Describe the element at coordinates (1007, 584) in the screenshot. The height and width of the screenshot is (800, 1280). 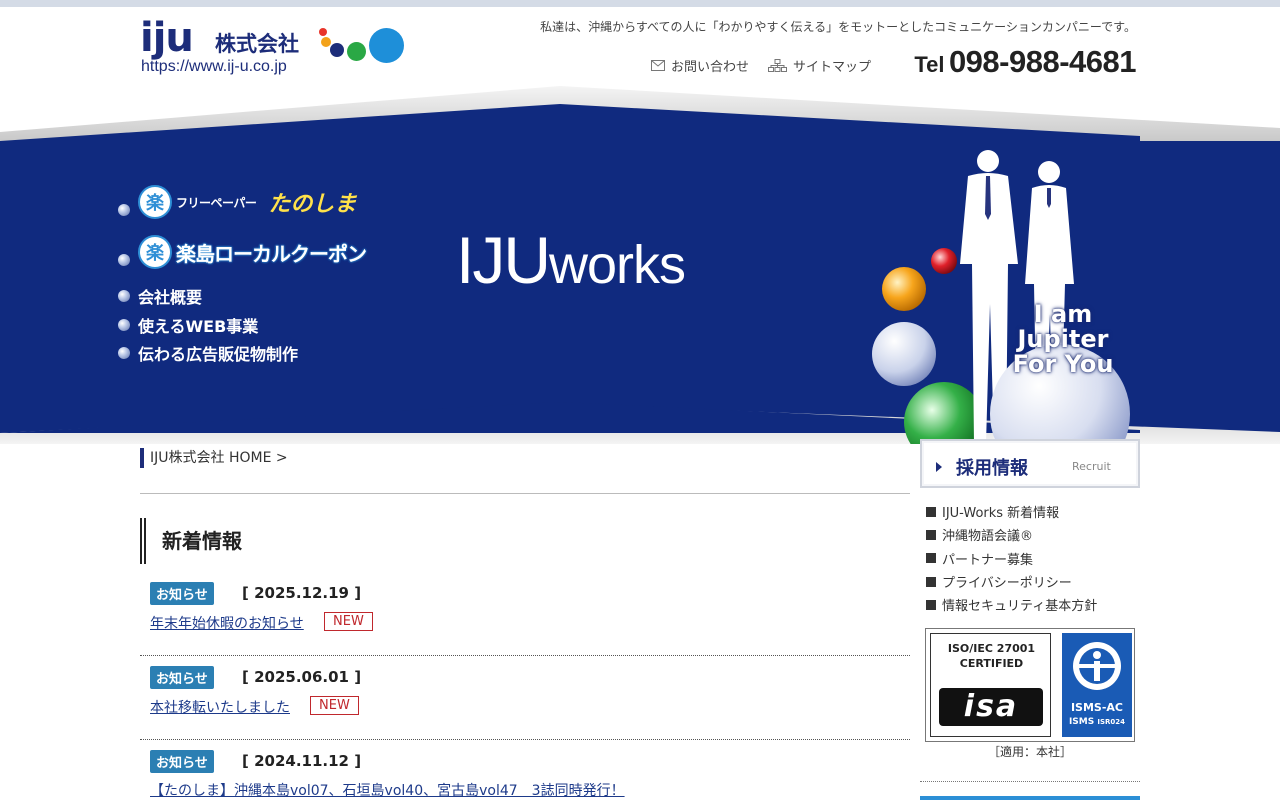
I see `sidebar-link-label: プライバシーポリシー` at that location.